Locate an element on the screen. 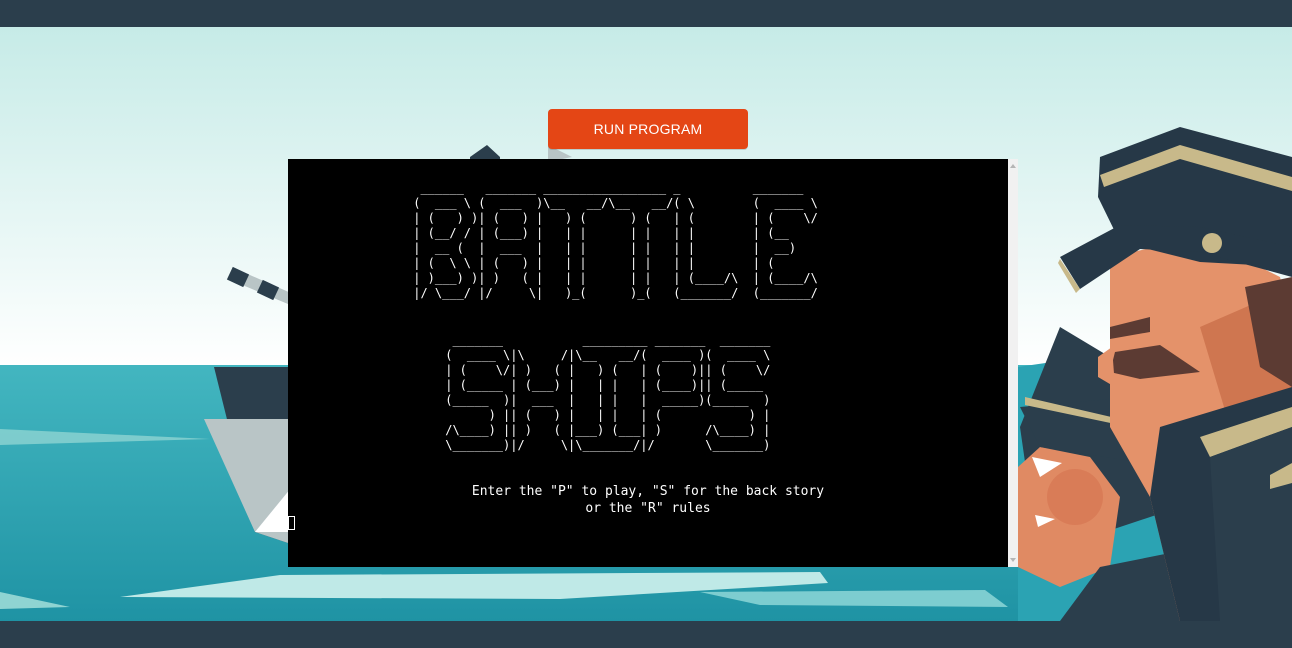 The height and width of the screenshot is (648, 1292). scroll-down-arrow-icon is located at coordinates (1013, 560).